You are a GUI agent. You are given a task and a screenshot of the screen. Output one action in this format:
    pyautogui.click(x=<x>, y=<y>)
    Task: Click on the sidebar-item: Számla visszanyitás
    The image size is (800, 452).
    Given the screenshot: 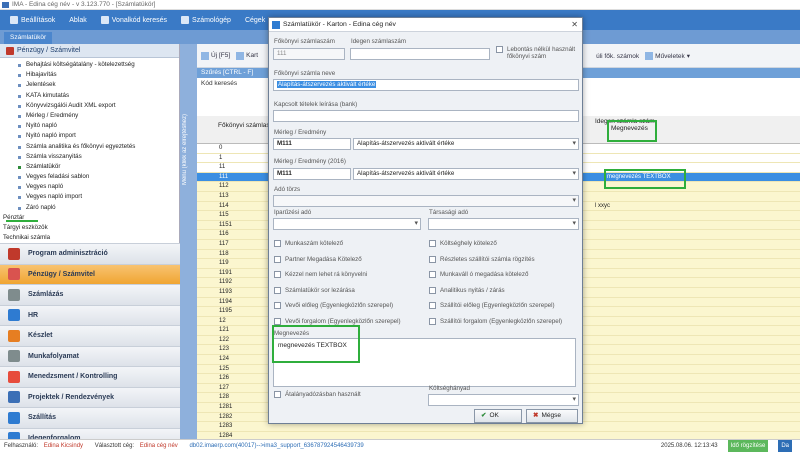 What is the action you would take?
    pyautogui.click(x=89, y=157)
    